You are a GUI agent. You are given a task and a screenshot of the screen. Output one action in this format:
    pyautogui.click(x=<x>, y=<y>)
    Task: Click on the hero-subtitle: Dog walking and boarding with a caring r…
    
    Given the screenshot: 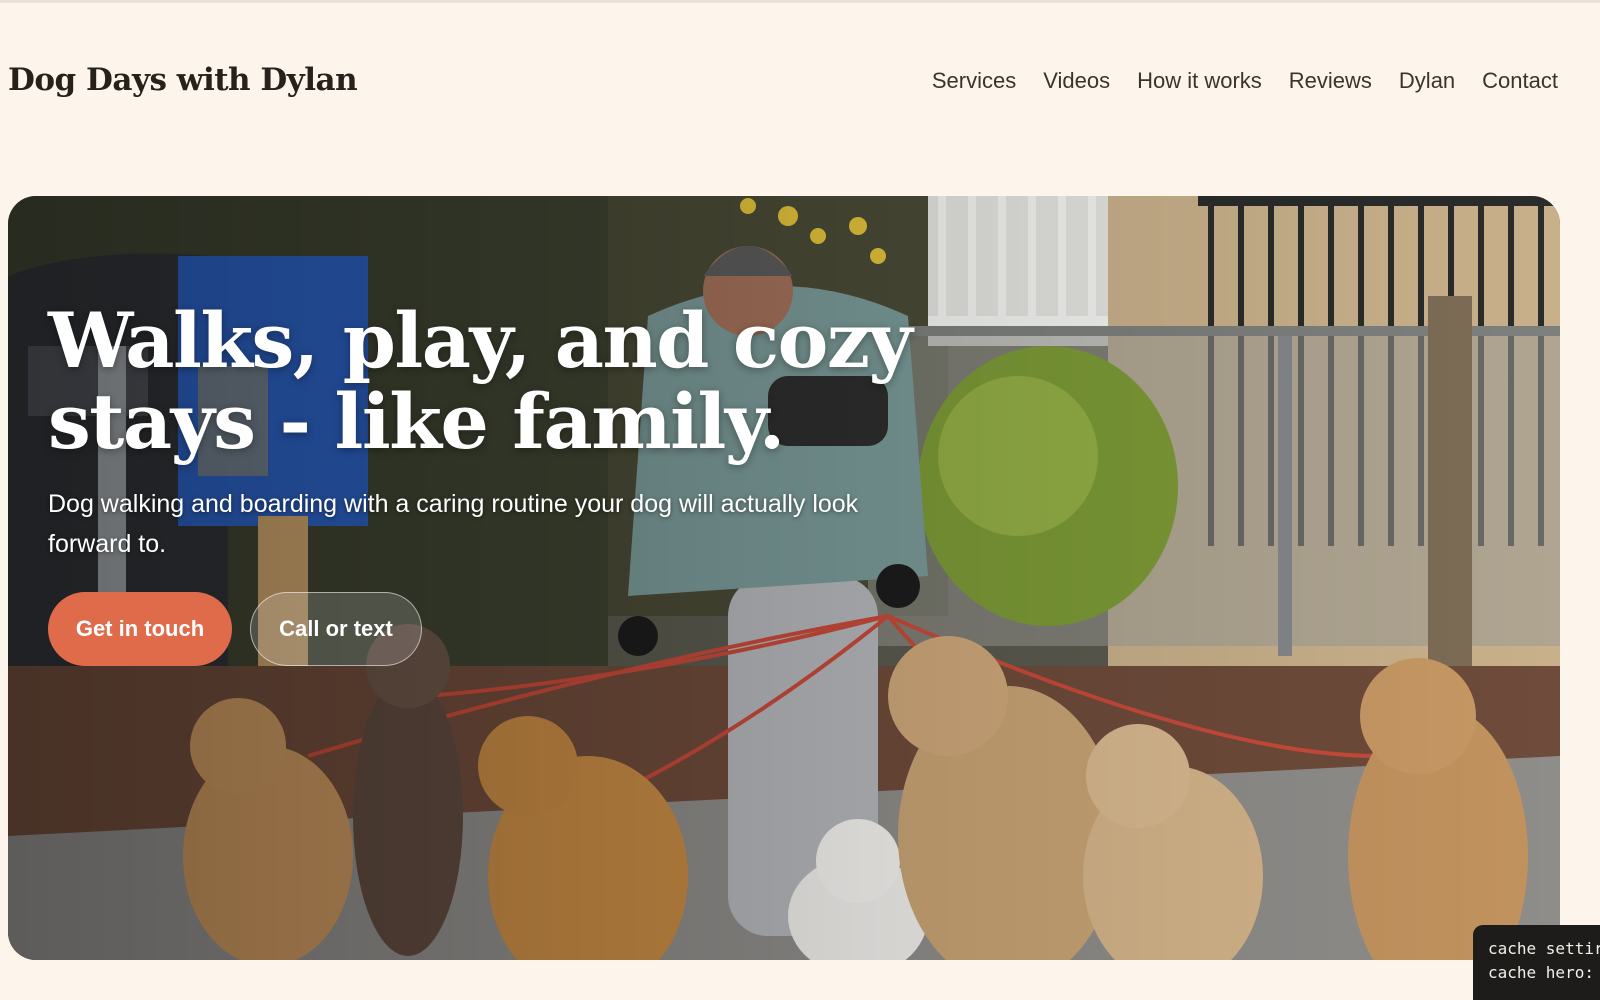 What is the action you would take?
    pyautogui.click(x=453, y=524)
    